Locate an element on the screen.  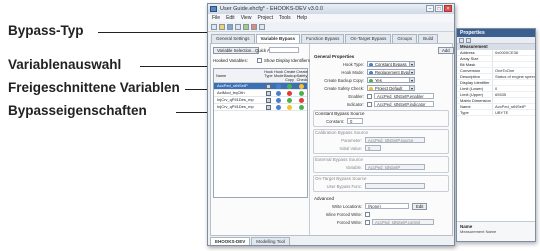
hook-mode-select: Replacement Bypass ▾ is located at coordinates (391, 72).